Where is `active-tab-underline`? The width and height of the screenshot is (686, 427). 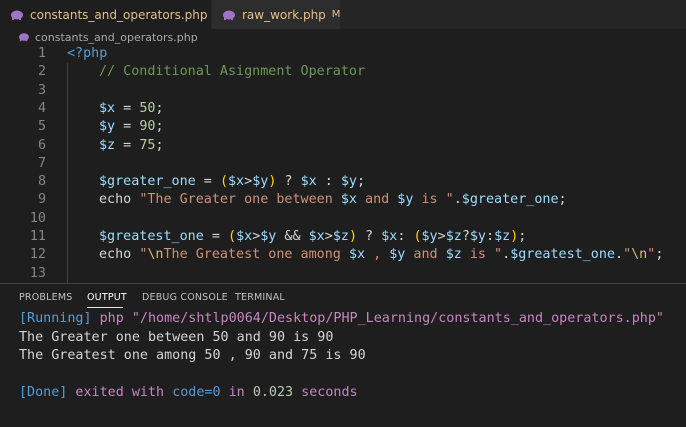 active-tab-underline is located at coordinates (105, 307).